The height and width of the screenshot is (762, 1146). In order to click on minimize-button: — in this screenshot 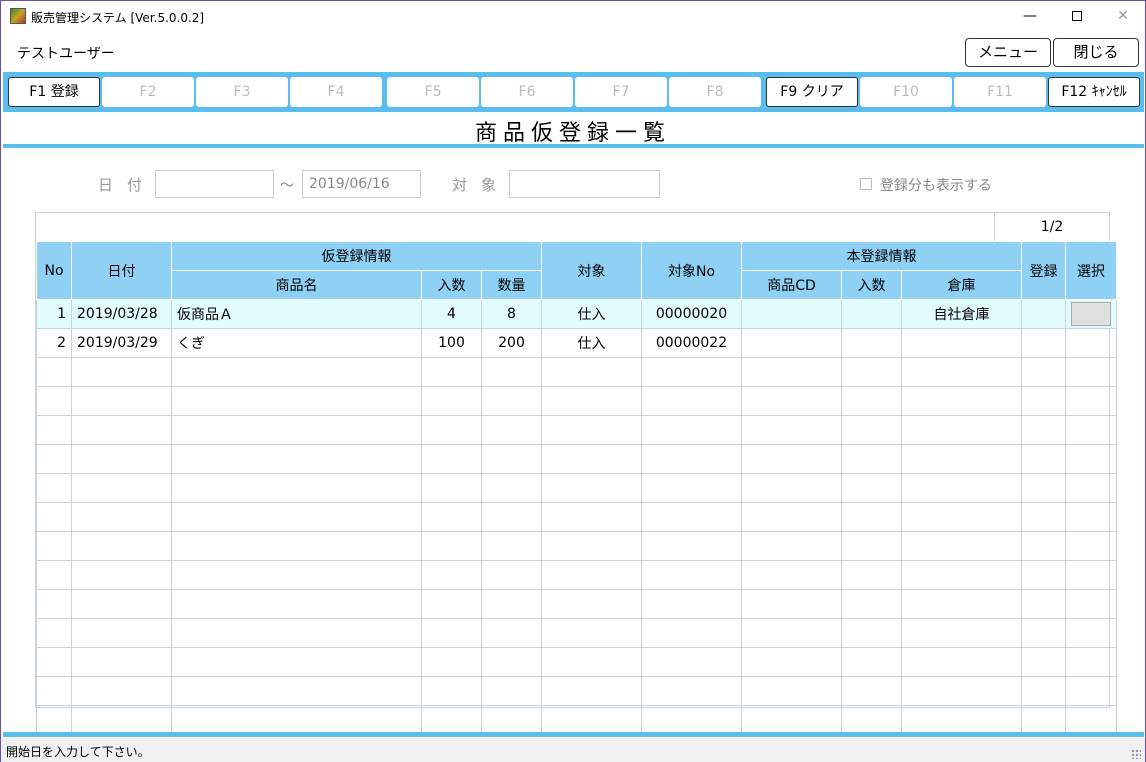, I will do `click(1030, 16)`.